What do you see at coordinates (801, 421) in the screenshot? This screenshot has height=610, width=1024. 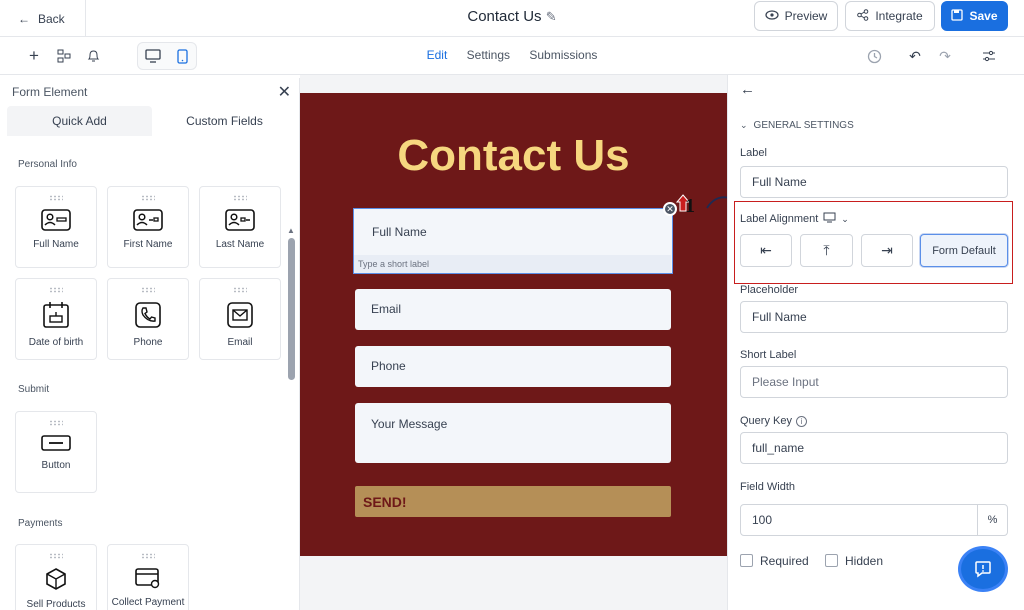 I see `info-icon: i` at bounding box center [801, 421].